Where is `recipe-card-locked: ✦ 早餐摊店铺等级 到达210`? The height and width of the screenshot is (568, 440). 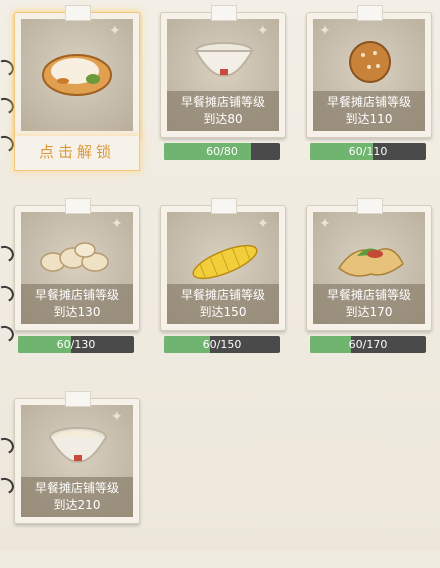 recipe-card-locked: ✦ 早餐摊店铺等级 到达210 is located at coordinates (77, 479).